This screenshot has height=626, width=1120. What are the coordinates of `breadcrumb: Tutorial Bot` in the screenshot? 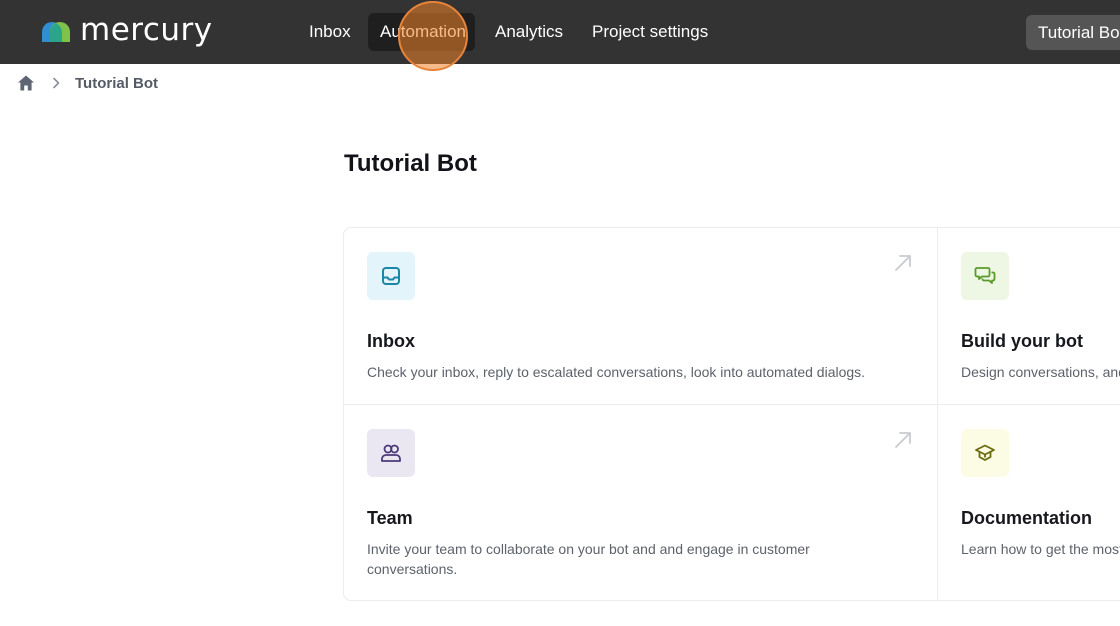 It's located at (87, 83).